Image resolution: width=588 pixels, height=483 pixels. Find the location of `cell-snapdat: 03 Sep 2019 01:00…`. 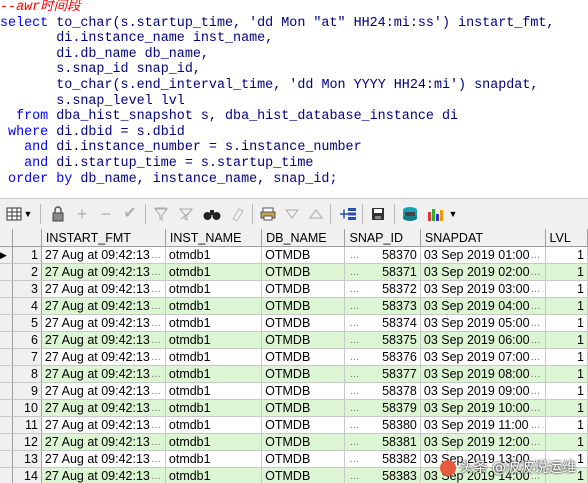

cell-snapdat: 03 Sep 2019 01:00… is located at coordinates (483, 255).